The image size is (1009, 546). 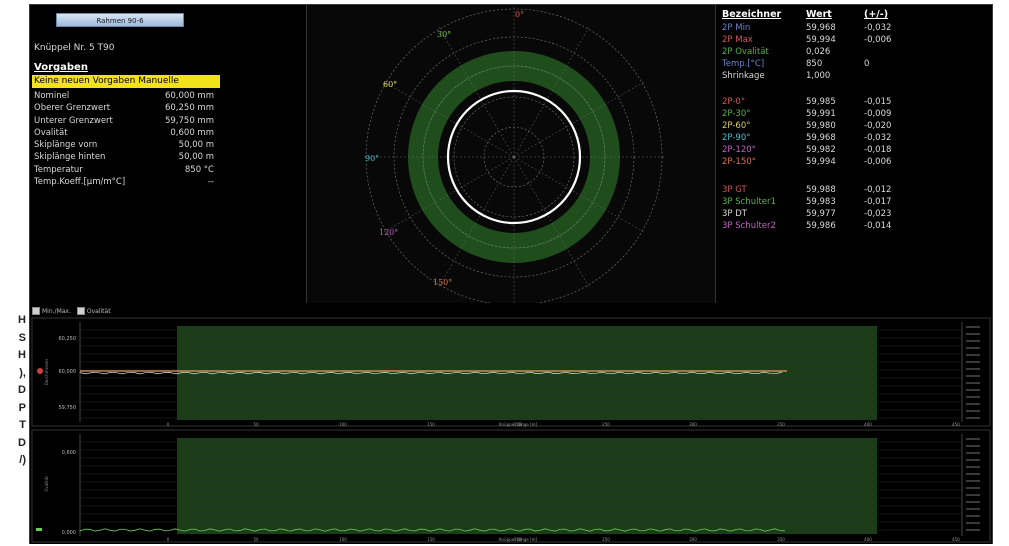 I want to click on chart2-x-tick: 50, so click(x=256, y=539).